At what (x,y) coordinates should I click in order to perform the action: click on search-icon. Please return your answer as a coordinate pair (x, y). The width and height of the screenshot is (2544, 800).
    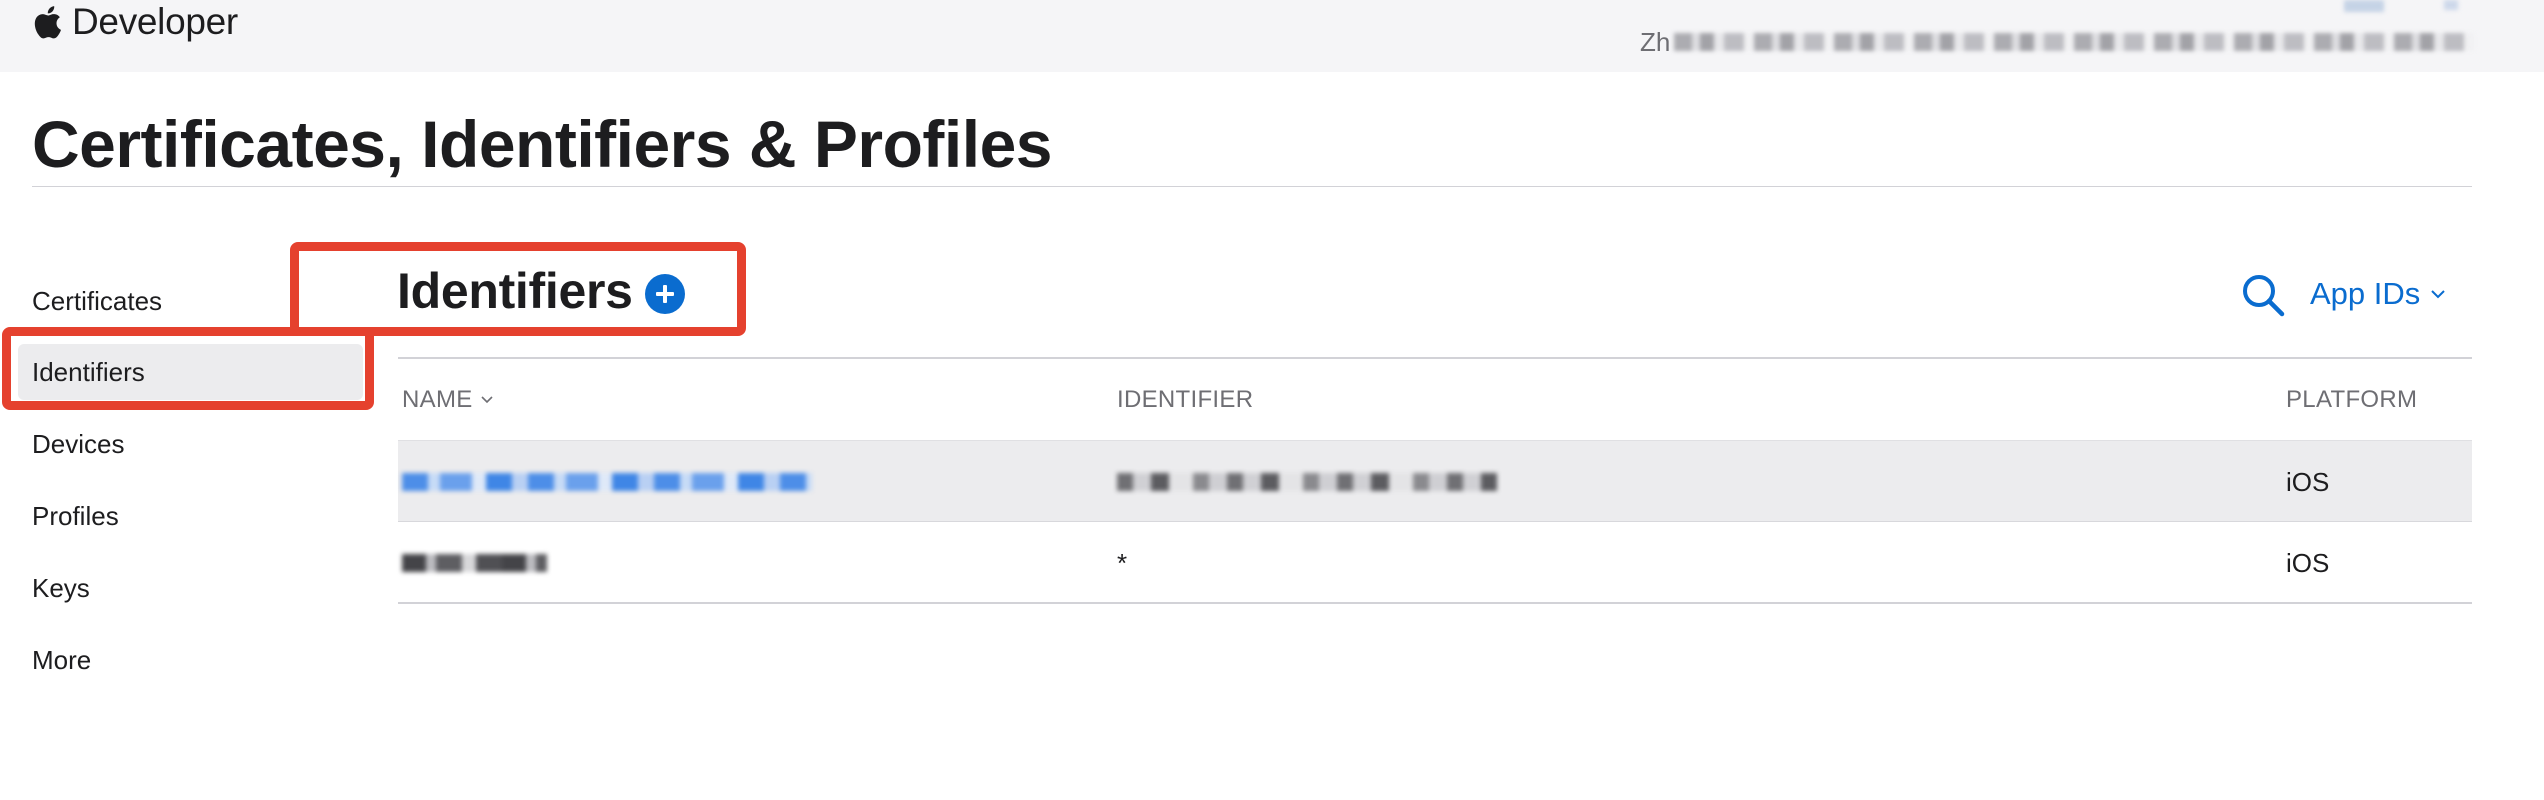
    Looking at the image, I should click on (2263, 295).